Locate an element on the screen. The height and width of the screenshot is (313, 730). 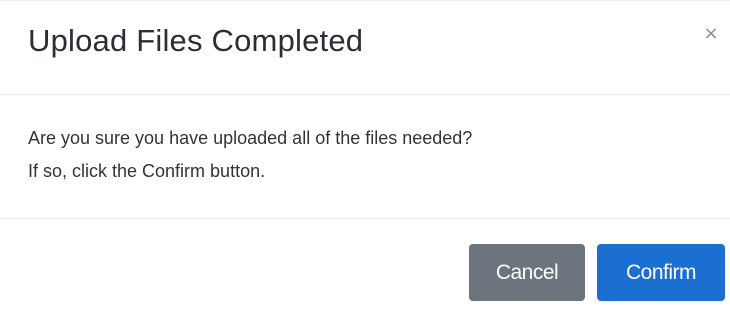
cancel-button: Cancel is located at coordinates (527, 272).